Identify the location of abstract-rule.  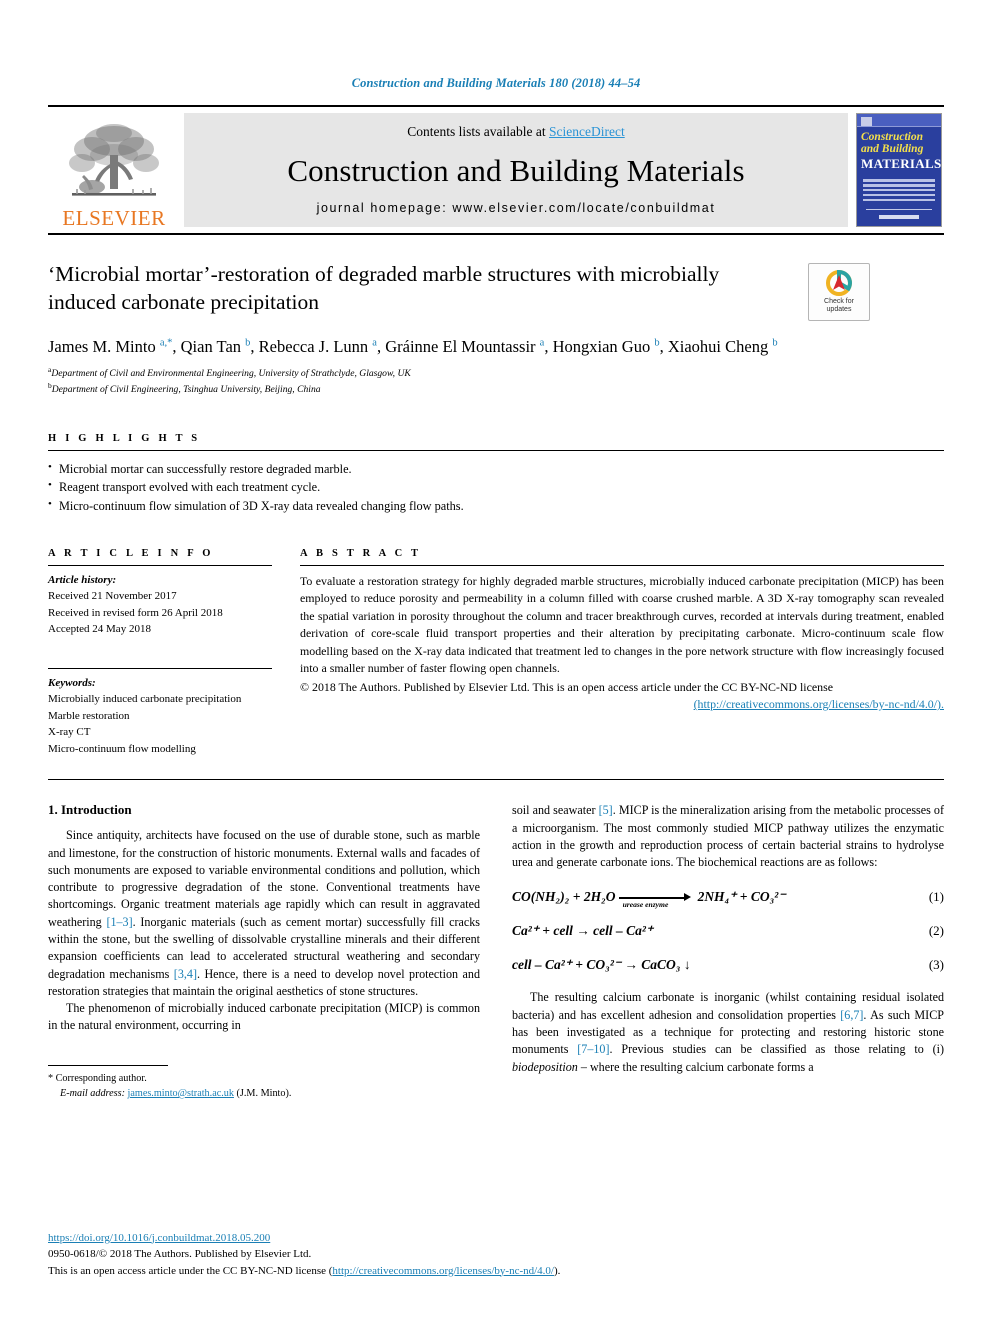
(622, 565).